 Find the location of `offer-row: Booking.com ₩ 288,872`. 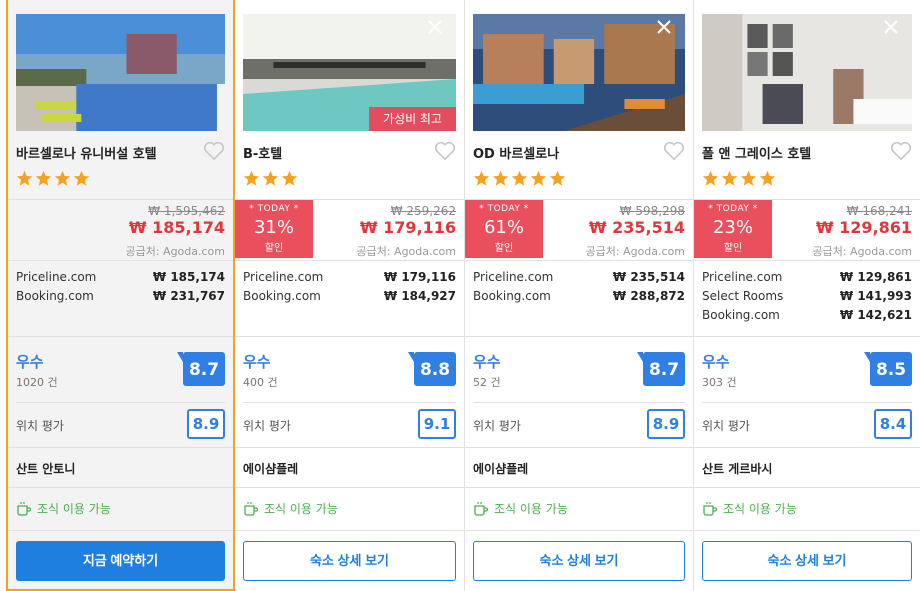

offer-row: Booking.com ₩ 288,872 is located at coordinates (579, 298).